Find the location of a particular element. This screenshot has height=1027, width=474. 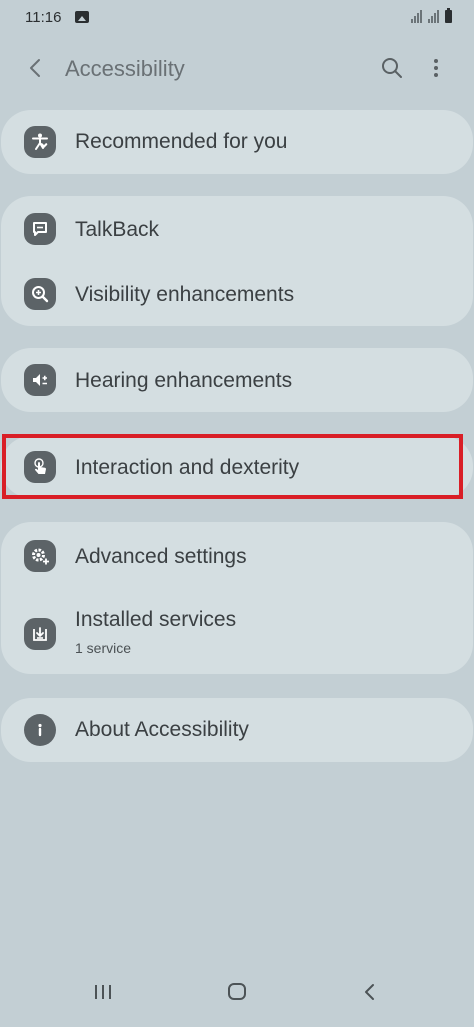

magnifier-icon is located at coordinates (40, 294).